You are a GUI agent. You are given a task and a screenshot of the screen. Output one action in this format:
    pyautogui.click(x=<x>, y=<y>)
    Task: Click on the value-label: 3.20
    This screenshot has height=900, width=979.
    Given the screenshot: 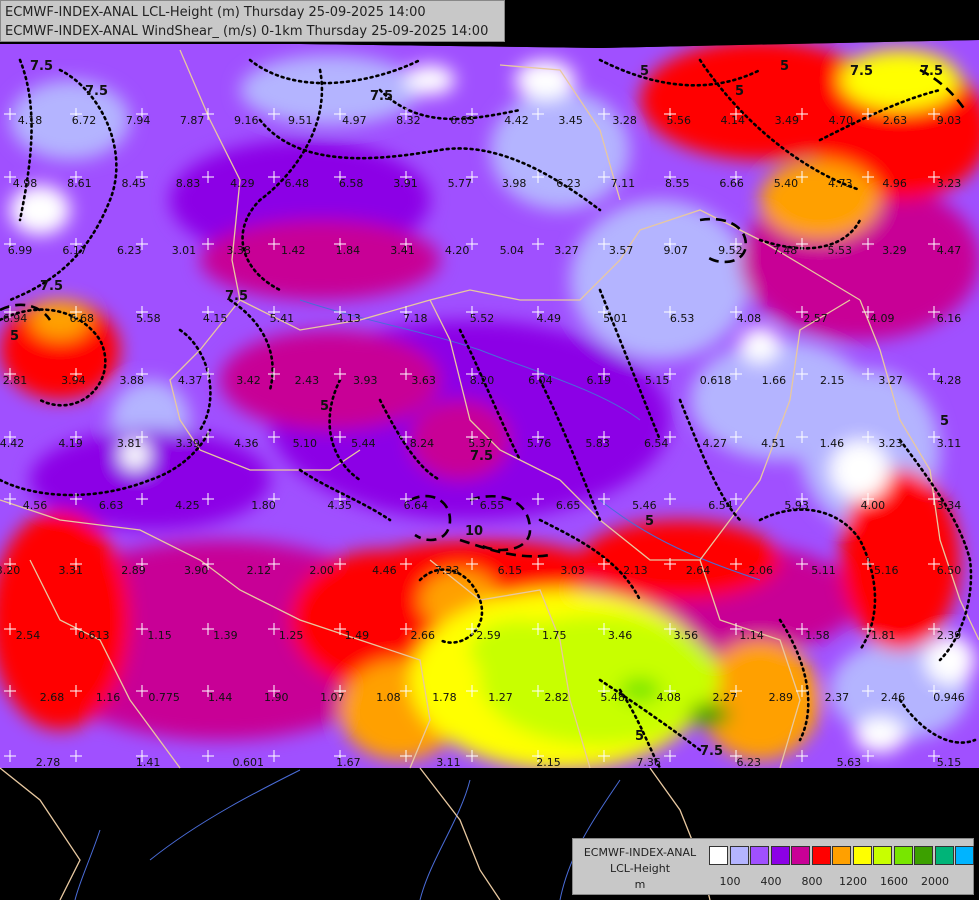 What is the action you would take?
    pyautogui.click(x=10, y=570)
    